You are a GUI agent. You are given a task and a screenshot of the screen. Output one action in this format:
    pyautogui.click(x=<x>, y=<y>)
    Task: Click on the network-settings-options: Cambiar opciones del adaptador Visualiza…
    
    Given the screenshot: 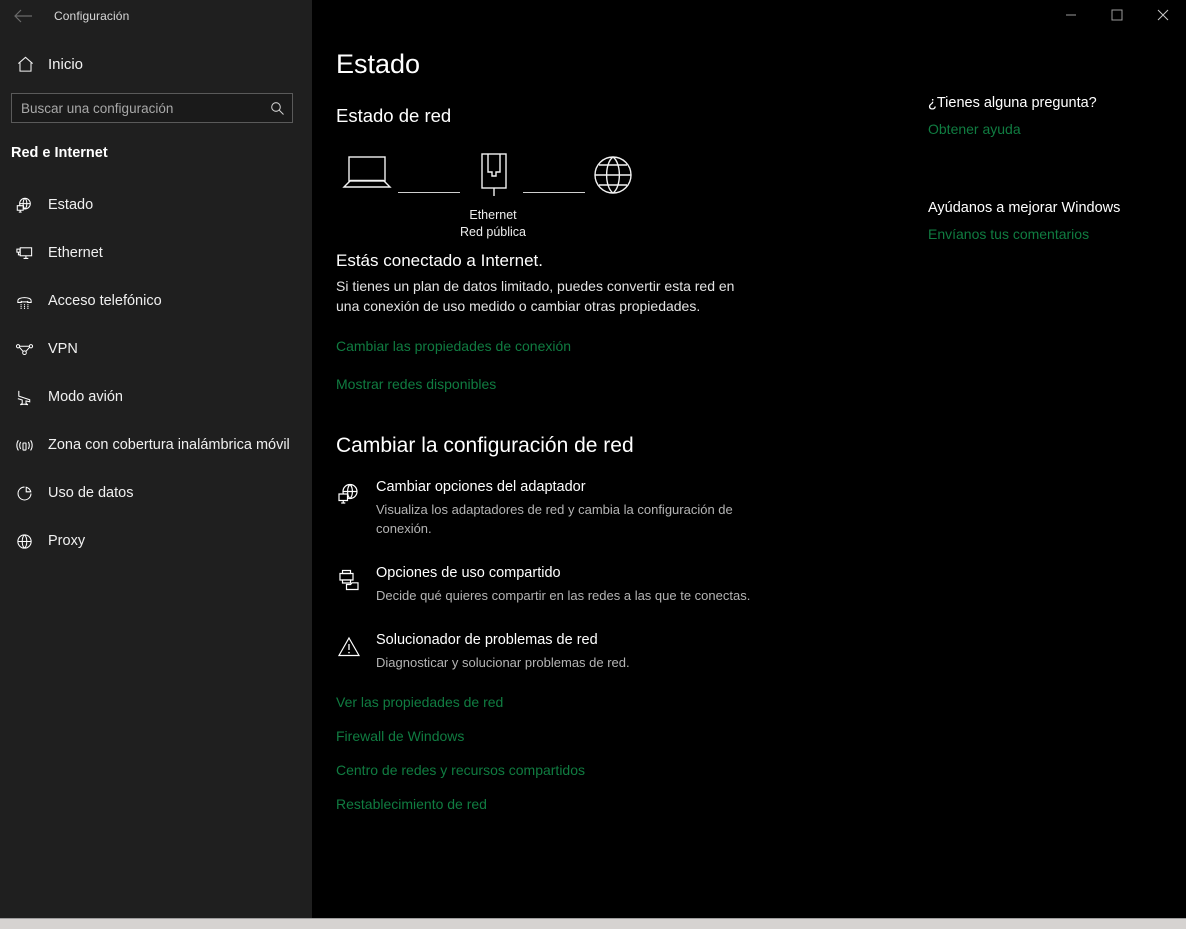 What is the action you would take?
    pyautogui.click(x=629, y=575)
    